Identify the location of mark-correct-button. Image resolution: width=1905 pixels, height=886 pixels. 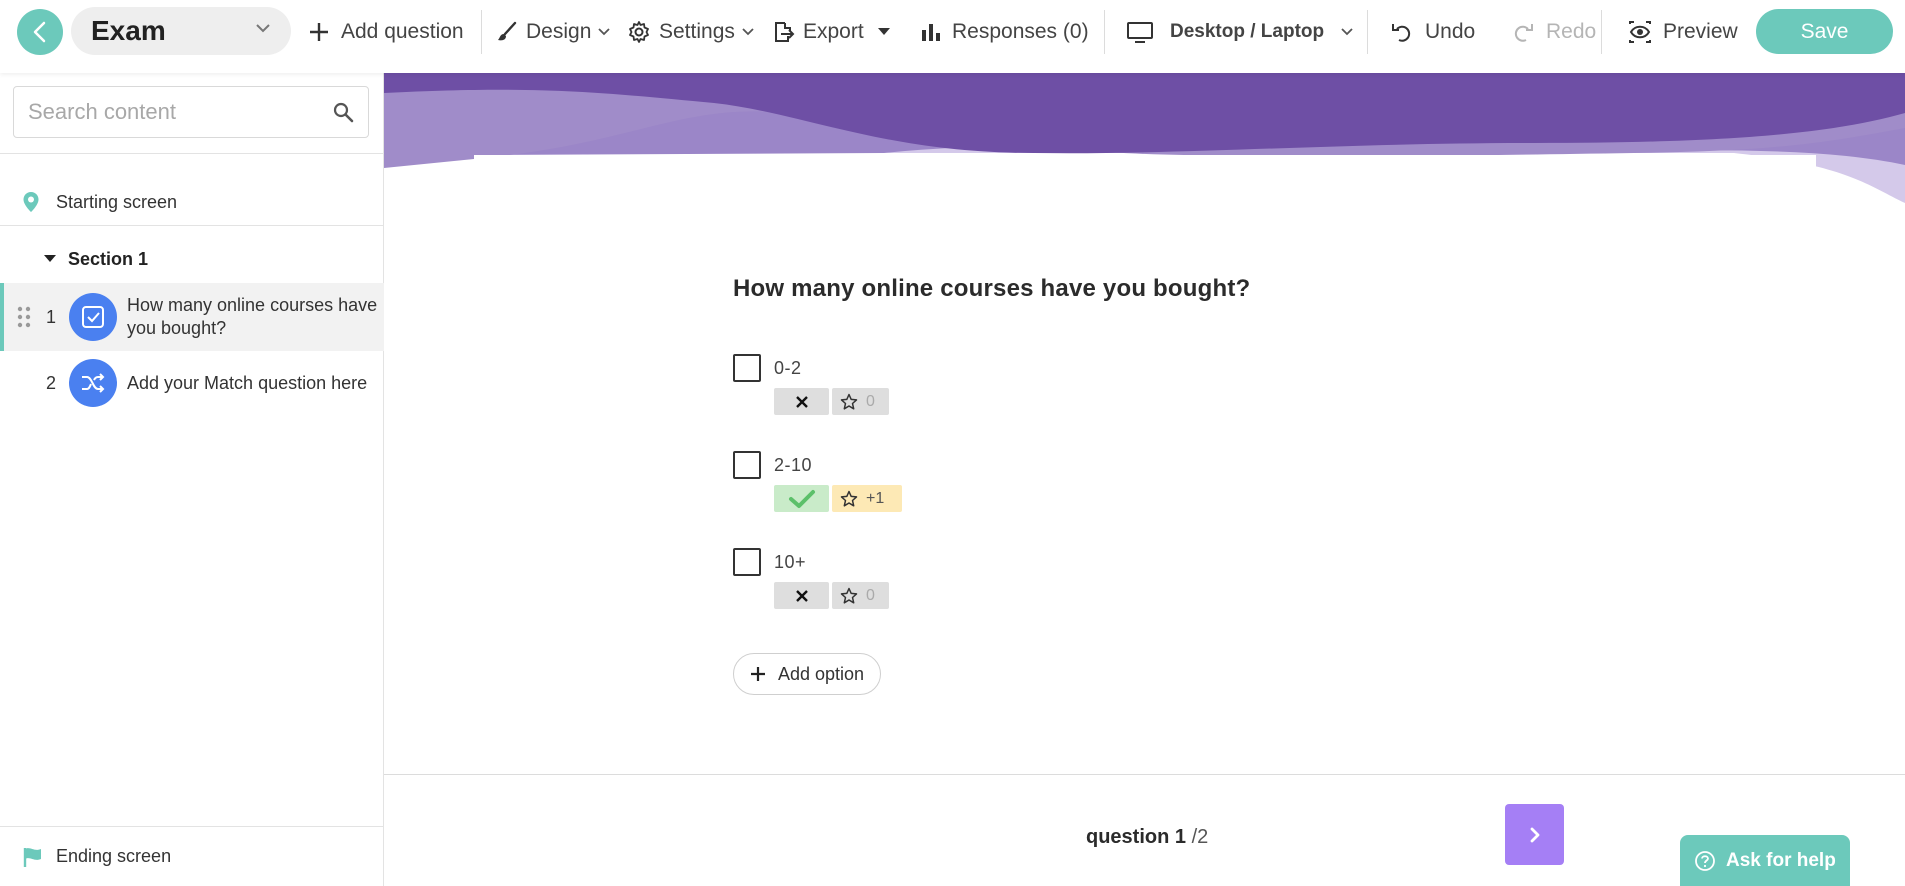
(801, 498).